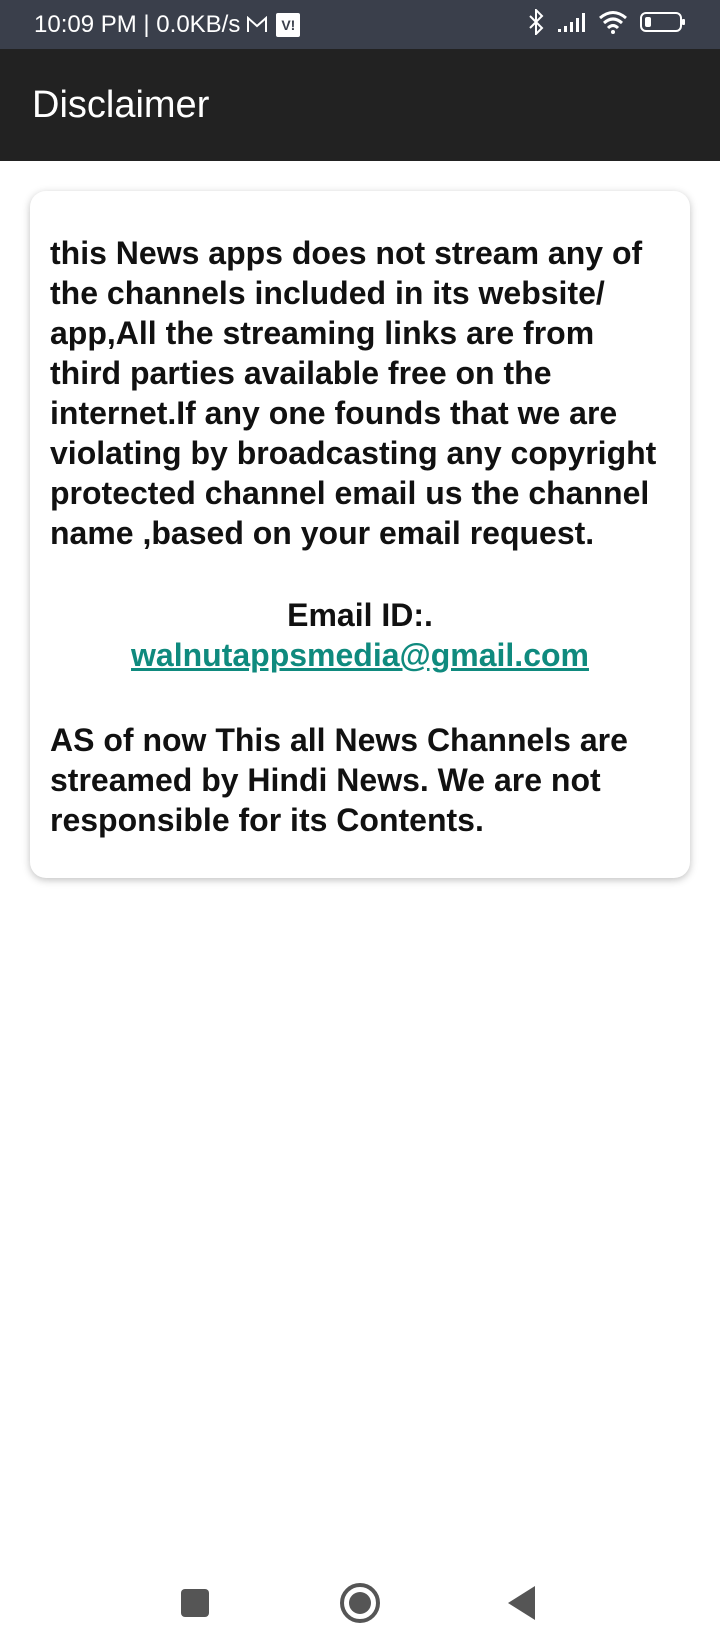 This screenshot has height=1650, width=720. What do you see at coordinates (663, 24) in the screenshot?
I see `battery-icon` at bounding box center [663, 24].